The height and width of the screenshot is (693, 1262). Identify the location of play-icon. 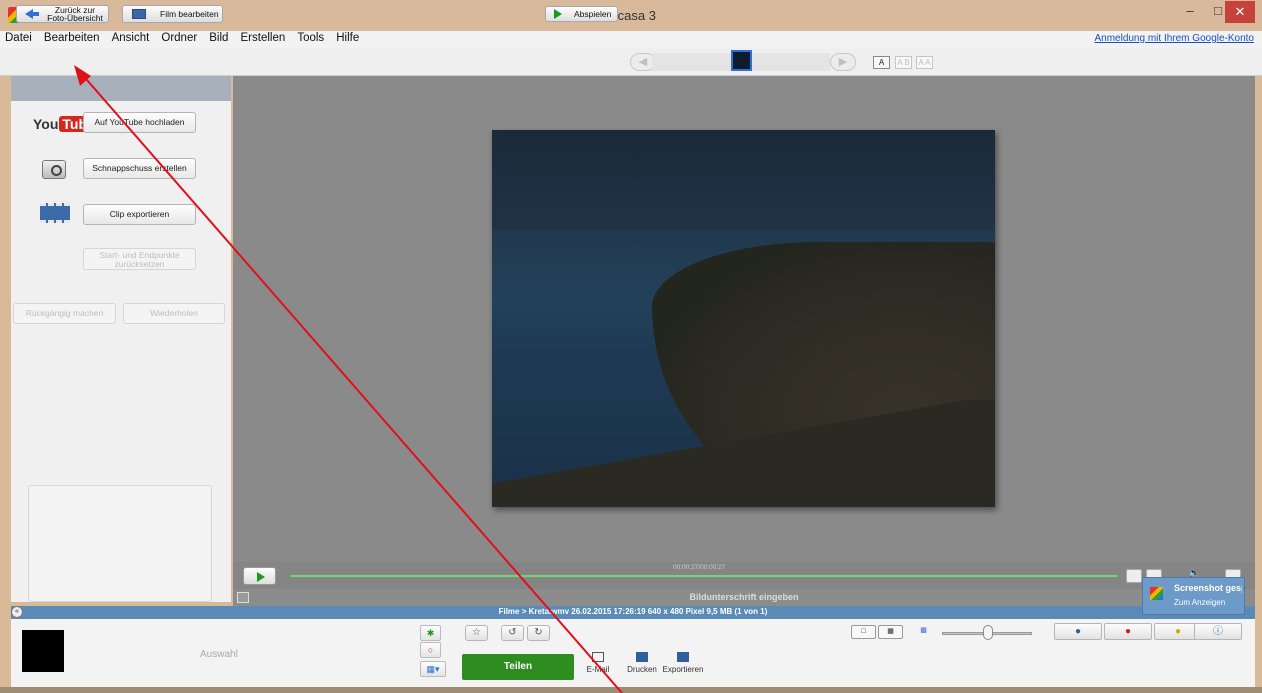
(558, 14).